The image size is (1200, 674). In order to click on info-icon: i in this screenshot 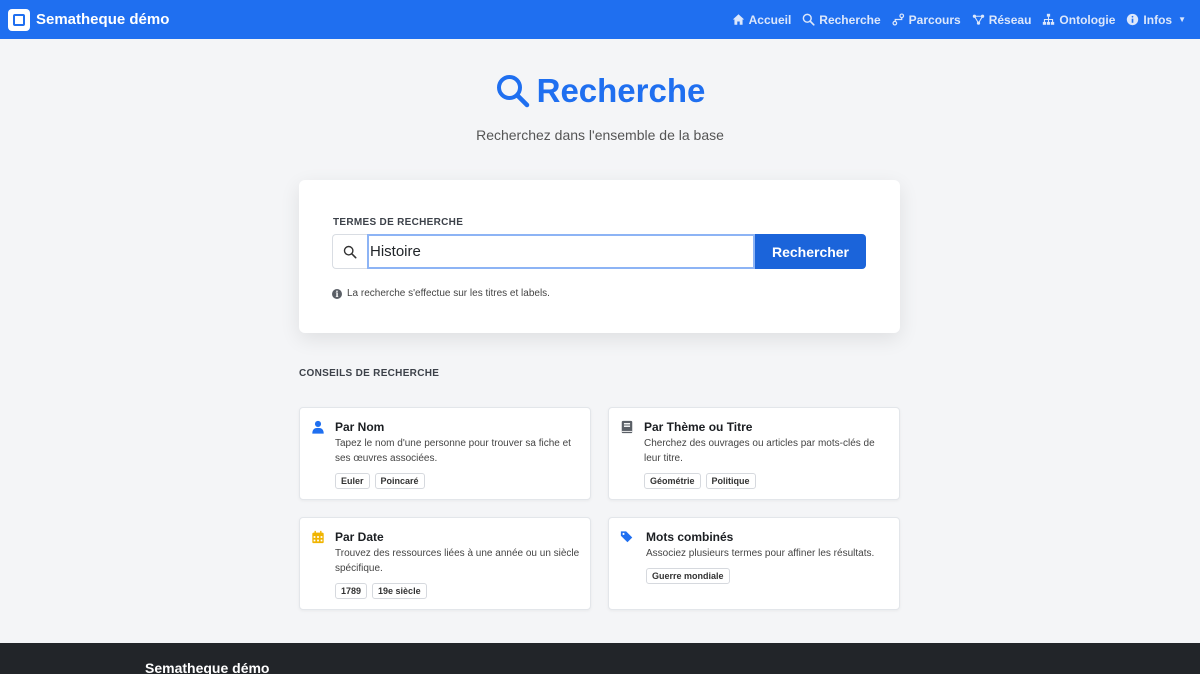, I will do `click(337, 293)`.